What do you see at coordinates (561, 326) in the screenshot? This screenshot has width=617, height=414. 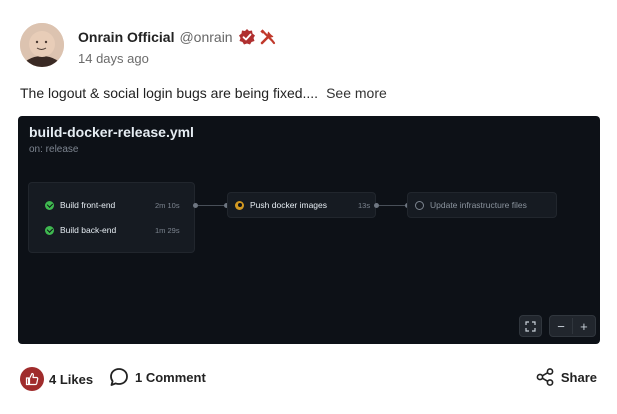 I see `zoom-out-button: −` at bounding box center [561, 326].